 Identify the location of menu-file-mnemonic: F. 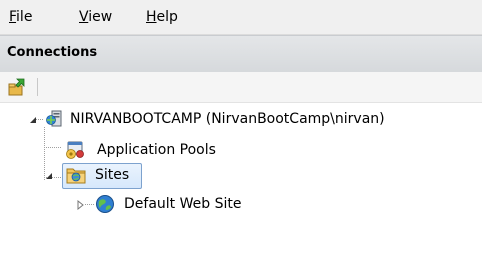
(13, 17).